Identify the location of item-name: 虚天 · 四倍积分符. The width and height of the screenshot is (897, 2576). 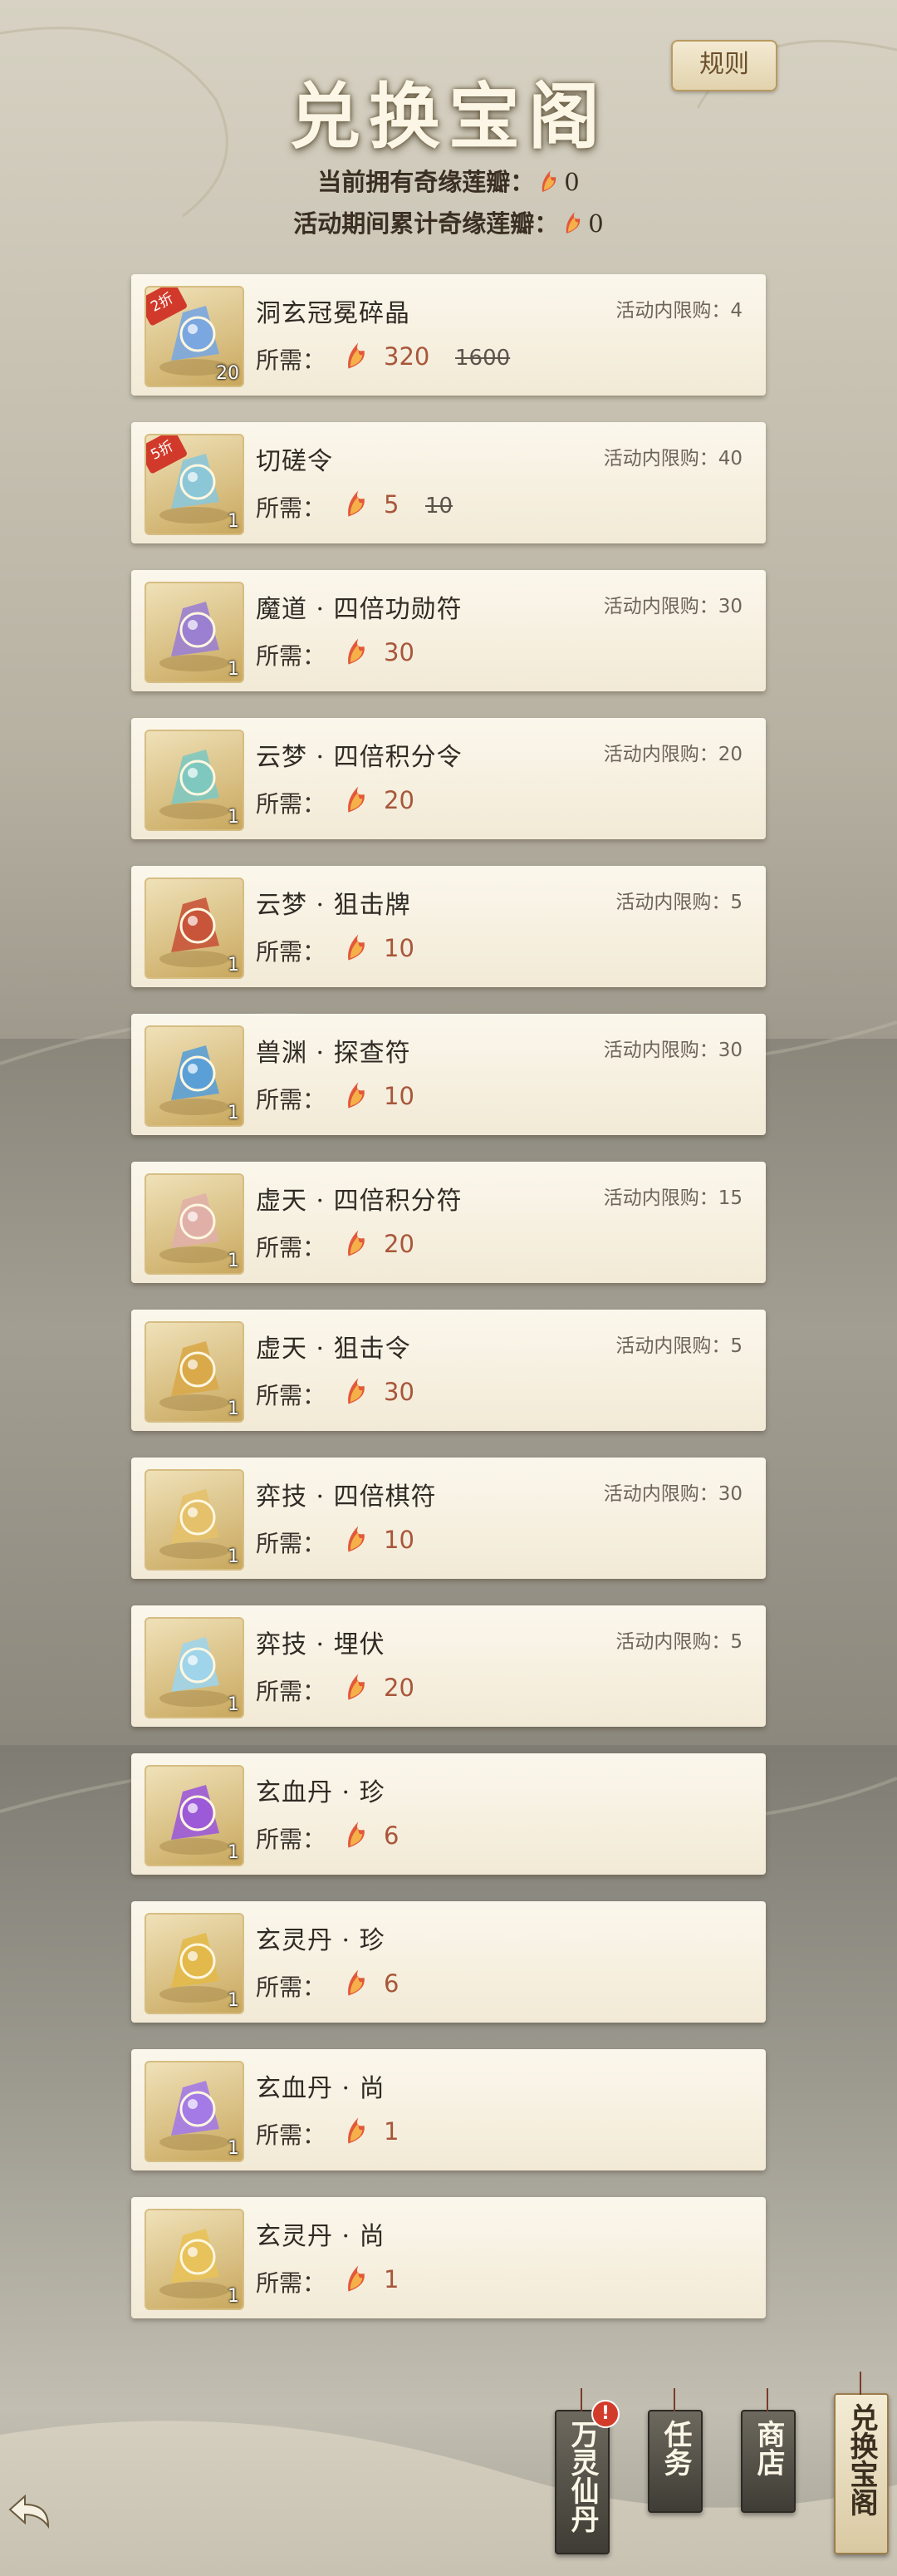
(360, 1202).